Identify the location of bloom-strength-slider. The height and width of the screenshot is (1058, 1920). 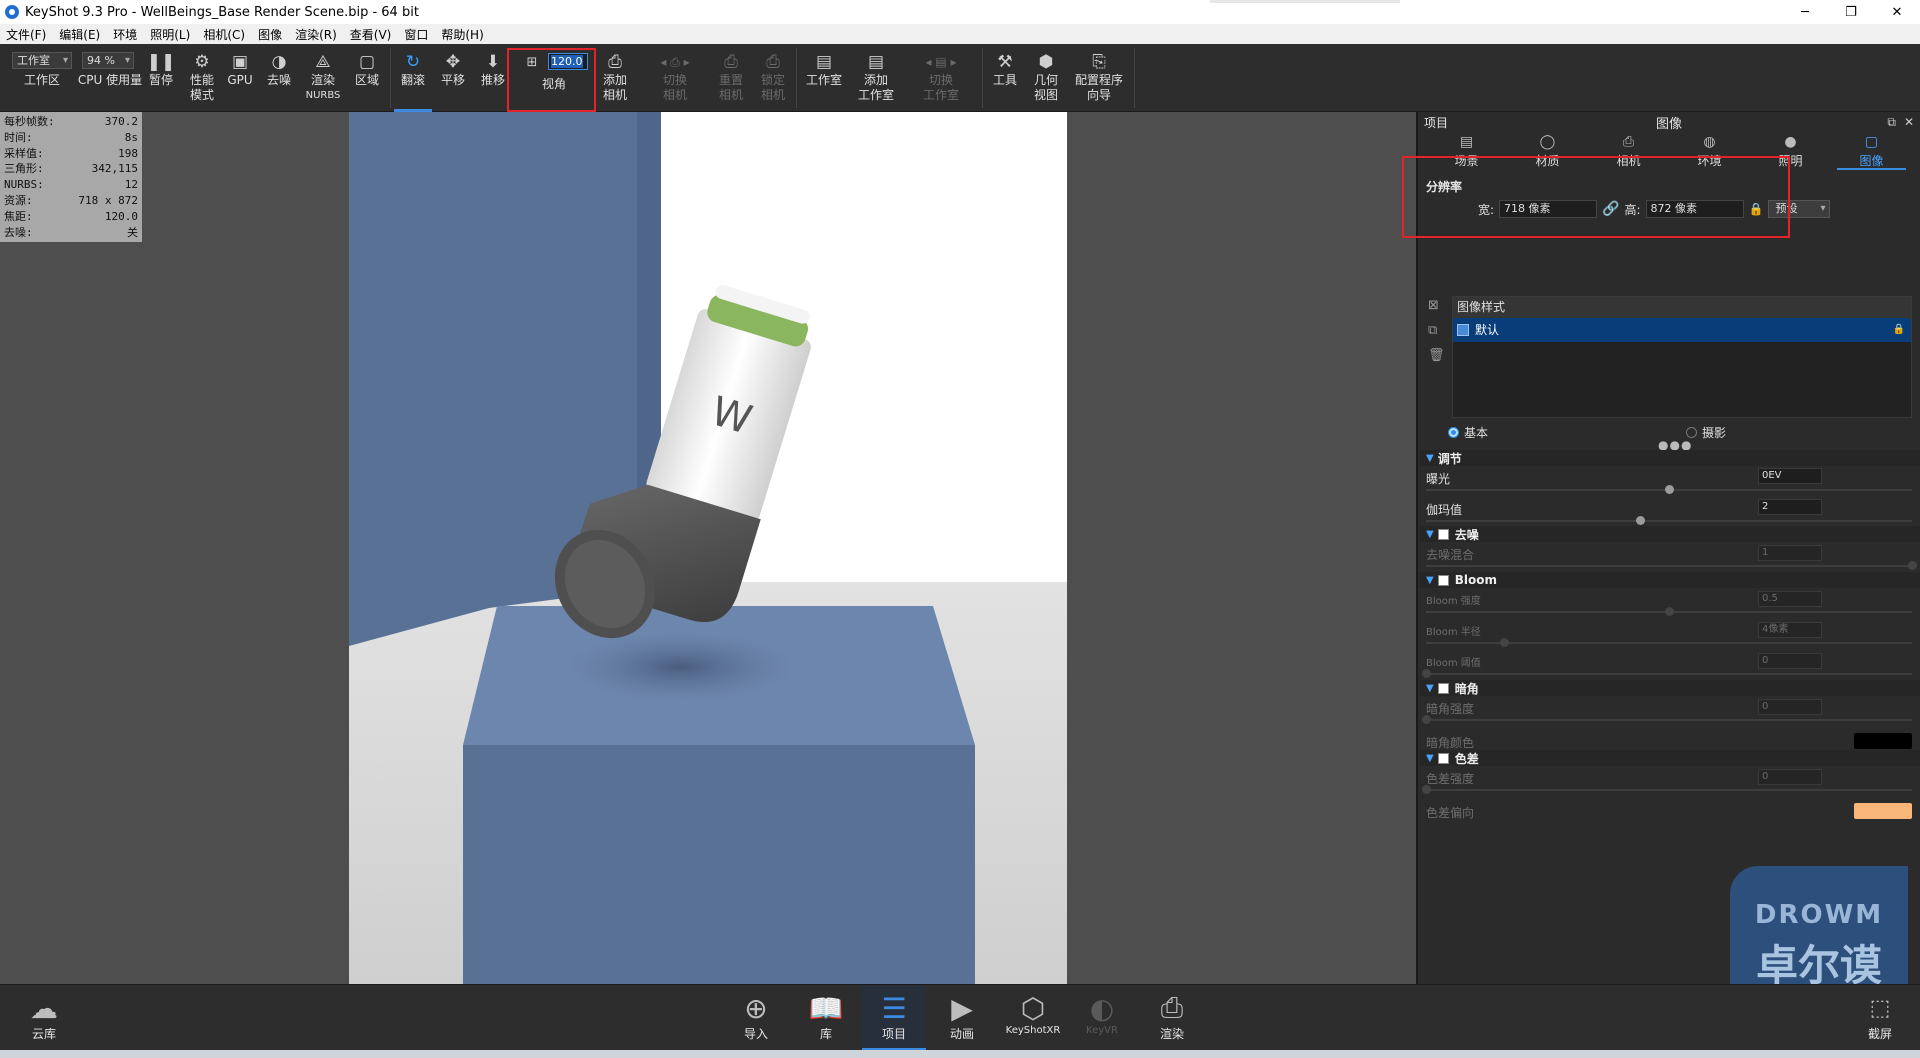
(1669, 611).